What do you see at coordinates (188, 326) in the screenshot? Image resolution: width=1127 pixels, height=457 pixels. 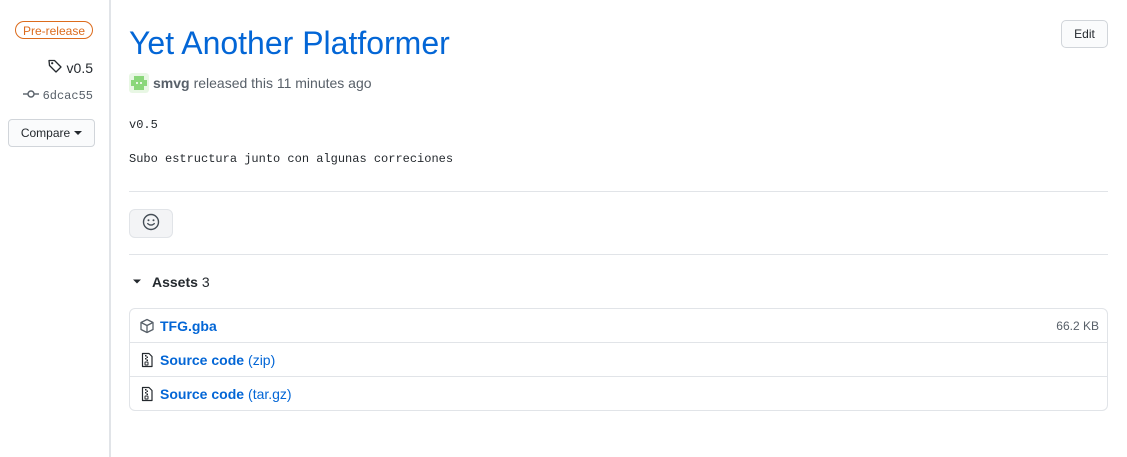 I see `asset-link-tfg-gba: TFG.gba` at bounding box center [188, 326].